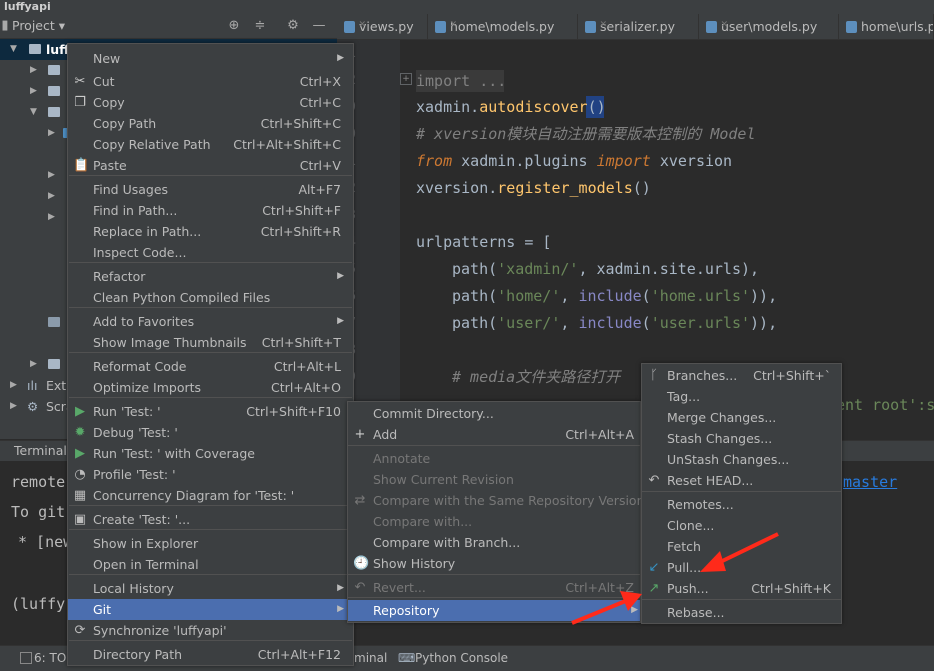 Image resolution: width=934 pixels, height=671 pixels. Describe the element at coordinates (210, 58) in the screenshot. I see `menu-item-new: New ▶` at that location.